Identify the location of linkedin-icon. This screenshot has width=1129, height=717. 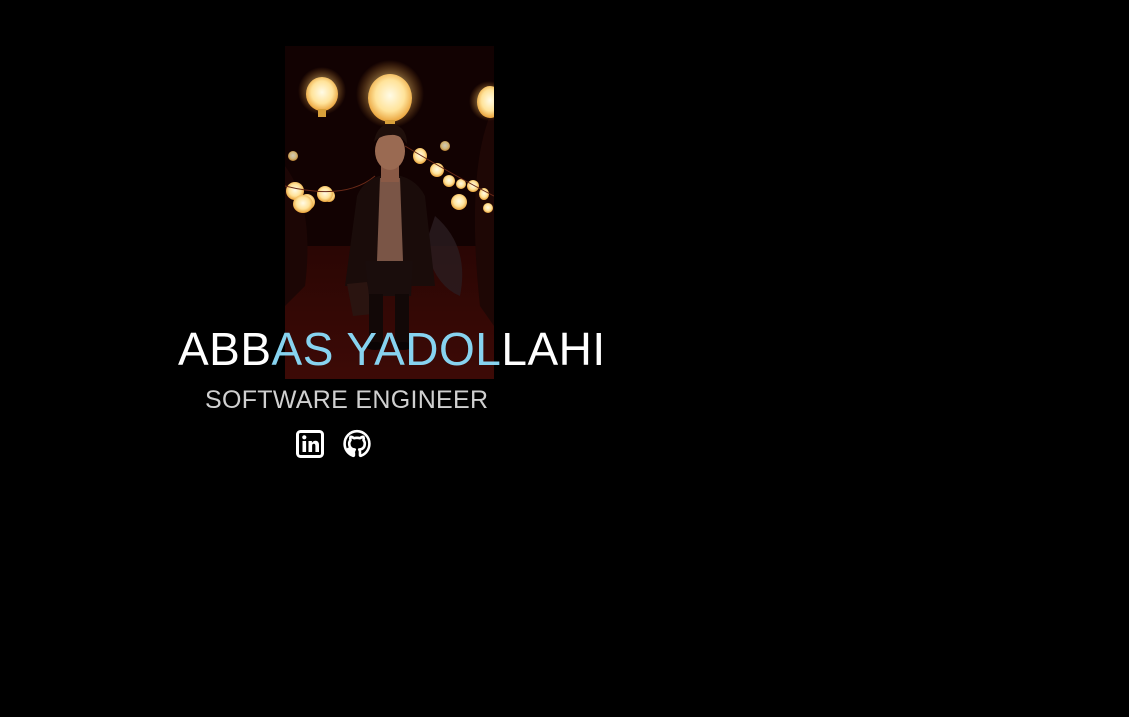
(310, 444).